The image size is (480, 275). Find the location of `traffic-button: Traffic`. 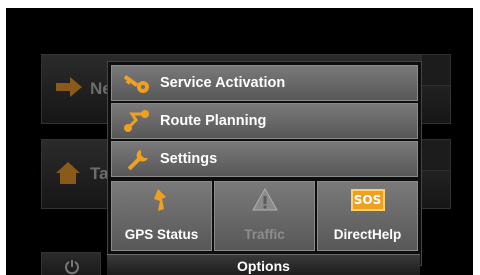

traffic-button: Traffic is located at coordinates (264, 216).